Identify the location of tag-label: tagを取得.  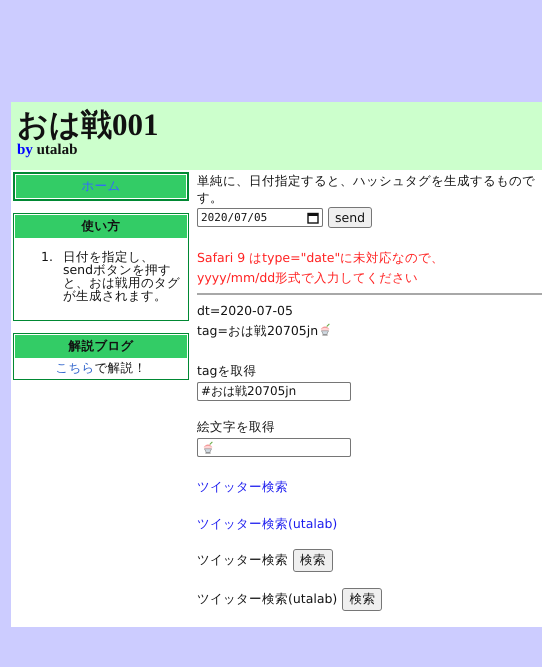
(227, 371).